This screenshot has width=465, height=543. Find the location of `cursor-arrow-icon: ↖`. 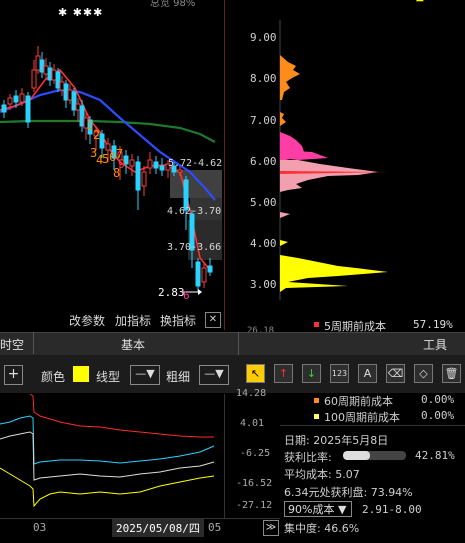

cursor-arrow-icon: ↖ is located at coordinates (255, 373).